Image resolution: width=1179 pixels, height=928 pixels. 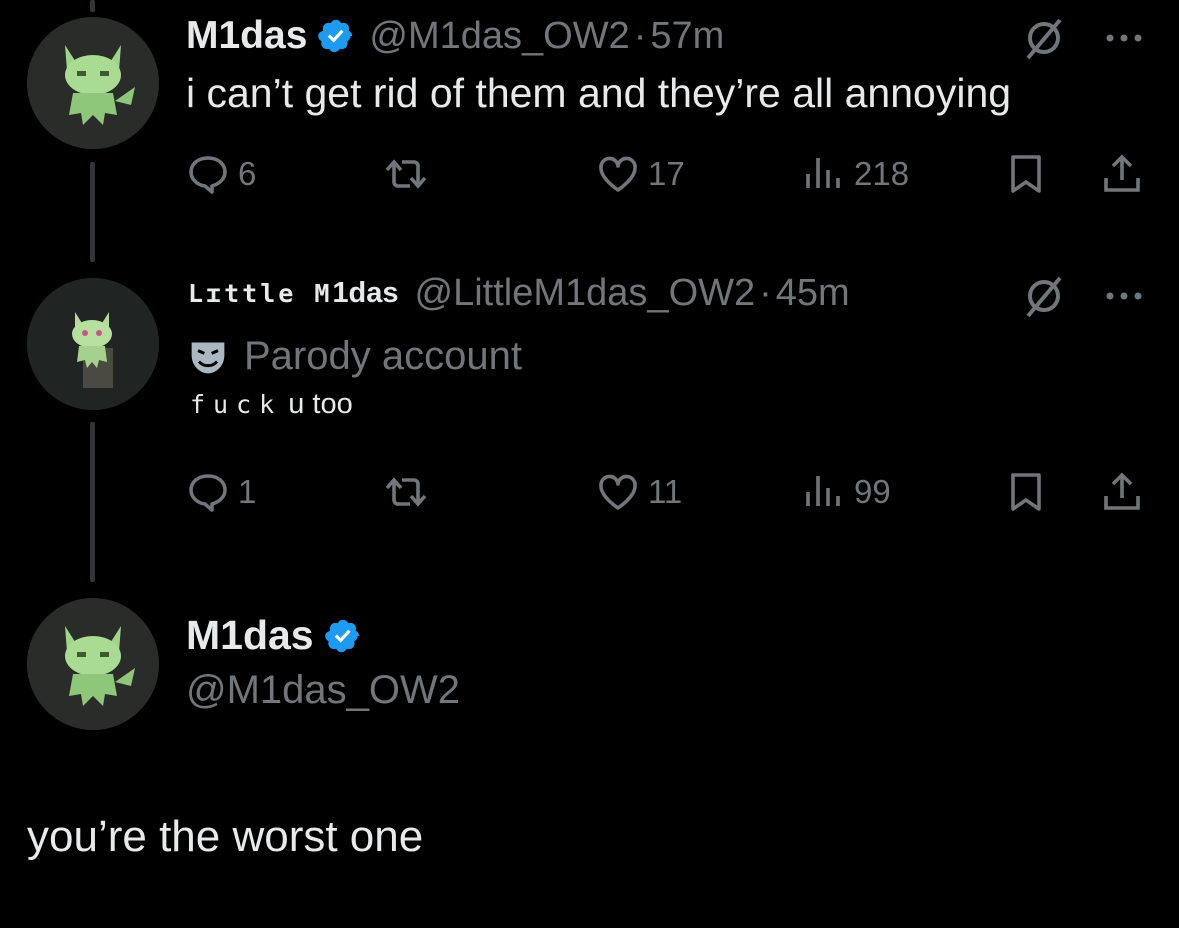 I want to click on display-name-stylized: Lɪttle M, so click(x=260, y=293).